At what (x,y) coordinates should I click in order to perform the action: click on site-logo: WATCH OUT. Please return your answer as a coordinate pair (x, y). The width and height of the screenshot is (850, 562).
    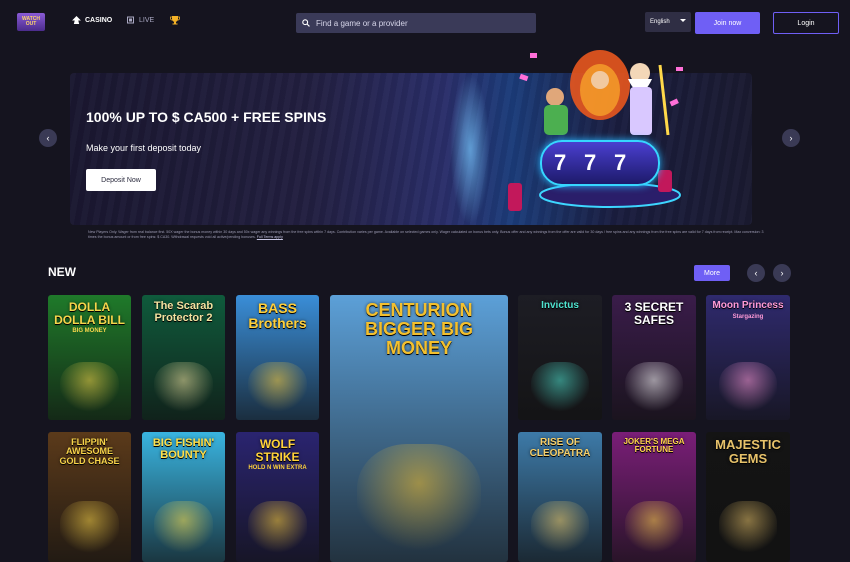
    Looking at the image, I should click on (31, 22).